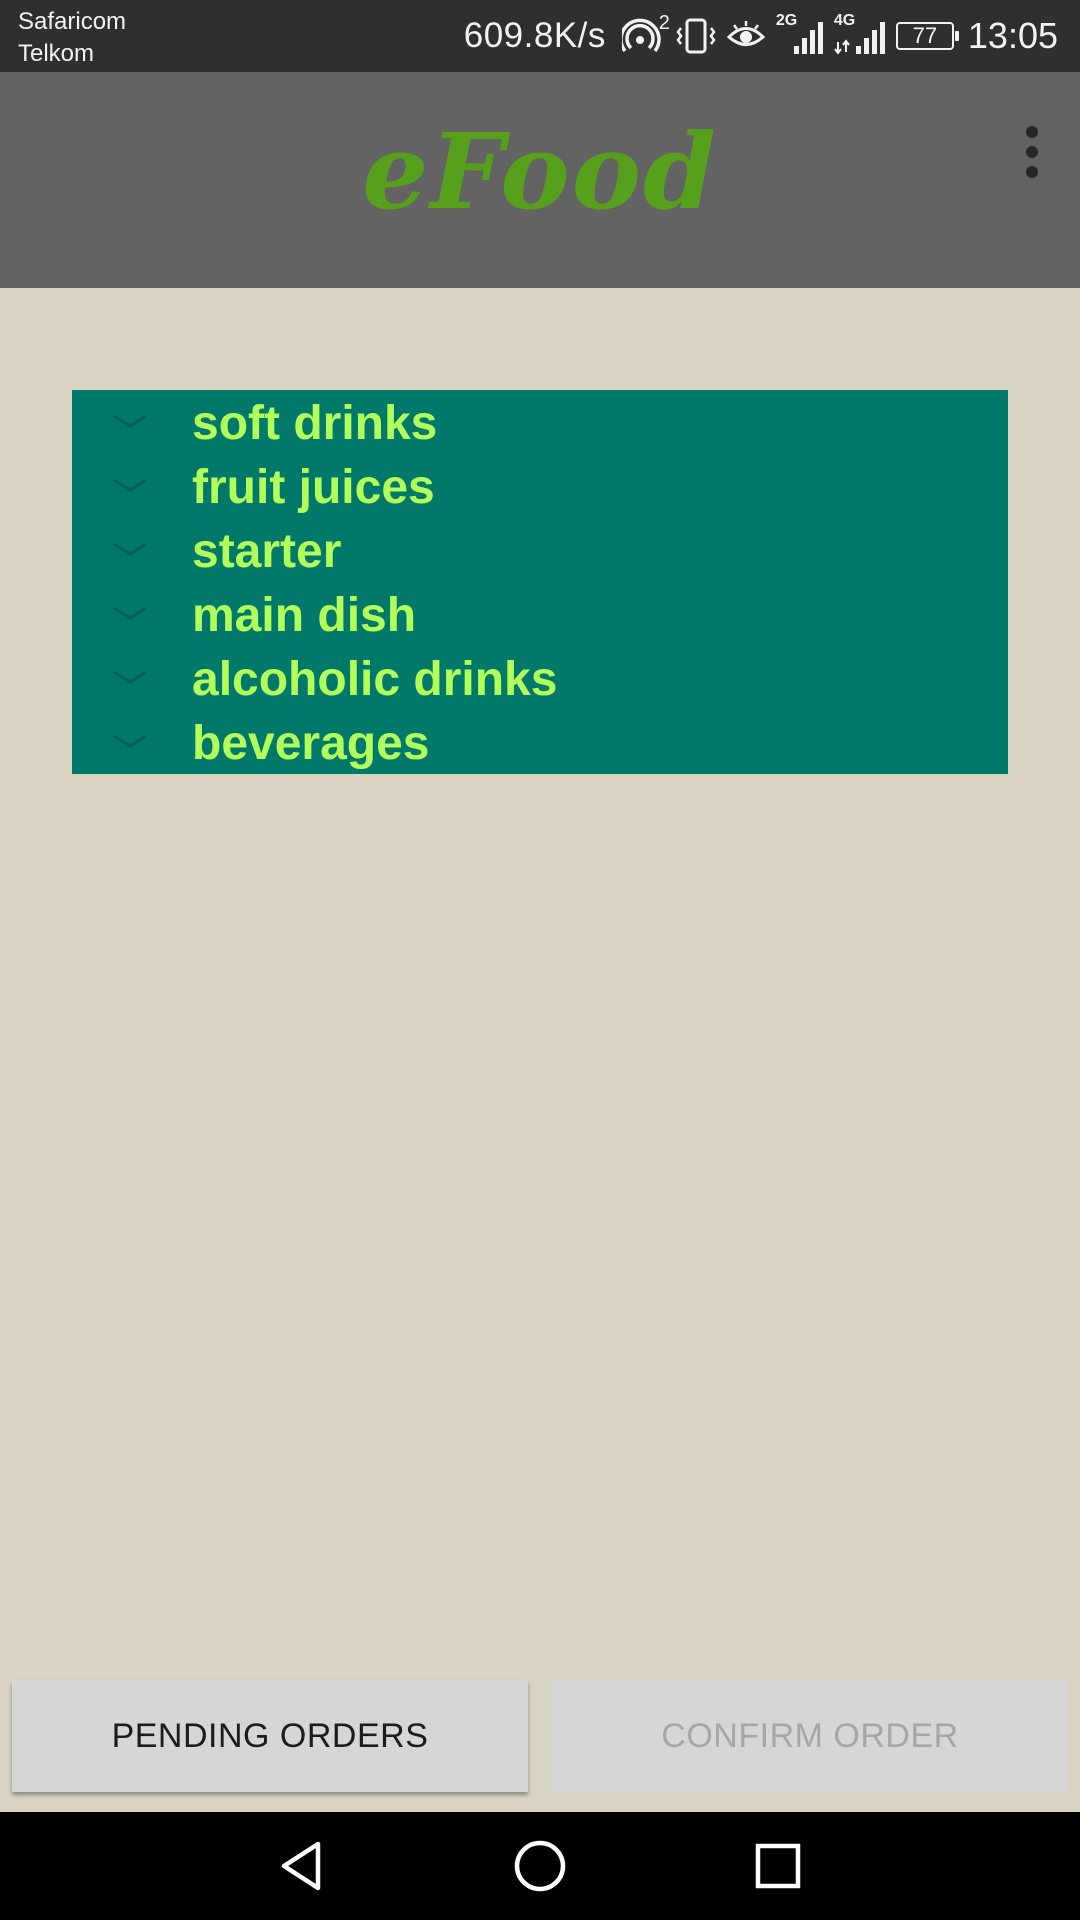 Image resolution: width=1080 pixels, height=1920 pixels. I want to click on signal-2g-icon: 2G, so click(800, 34).